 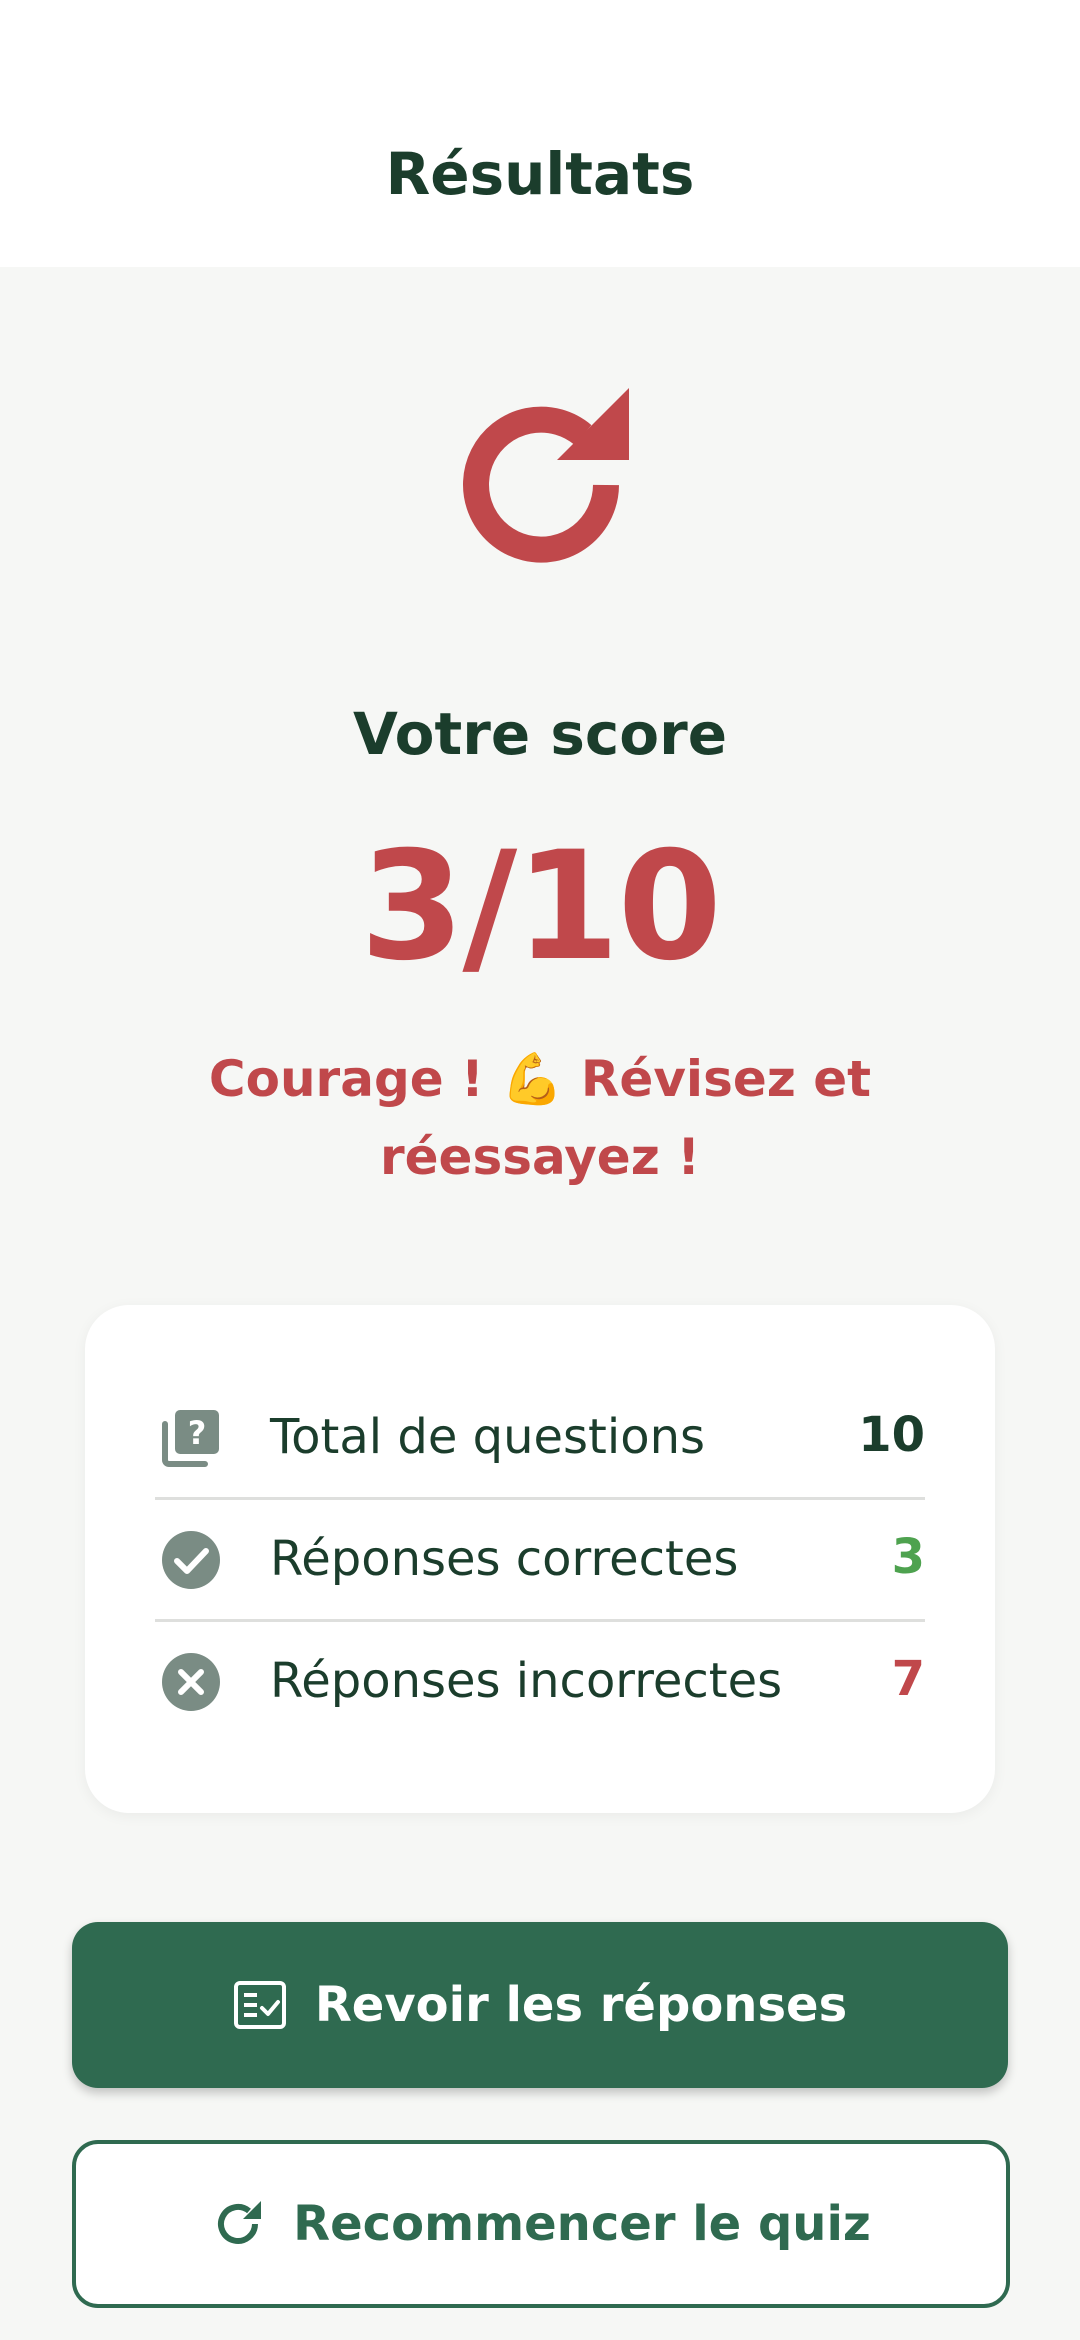 What do you see at coordinates (540, 133) in the screenshot?
I see `app-header: Résultats` at bounding box center [540, 133].